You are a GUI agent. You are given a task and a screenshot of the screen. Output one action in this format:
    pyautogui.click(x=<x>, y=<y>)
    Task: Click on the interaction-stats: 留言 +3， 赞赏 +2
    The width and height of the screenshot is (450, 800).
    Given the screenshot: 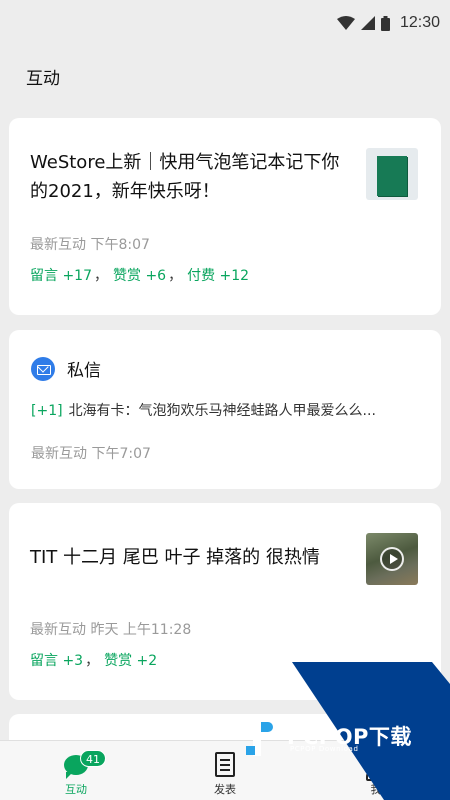 What is the action you would take?
    pyautogui.click(x=93, y=660)
    